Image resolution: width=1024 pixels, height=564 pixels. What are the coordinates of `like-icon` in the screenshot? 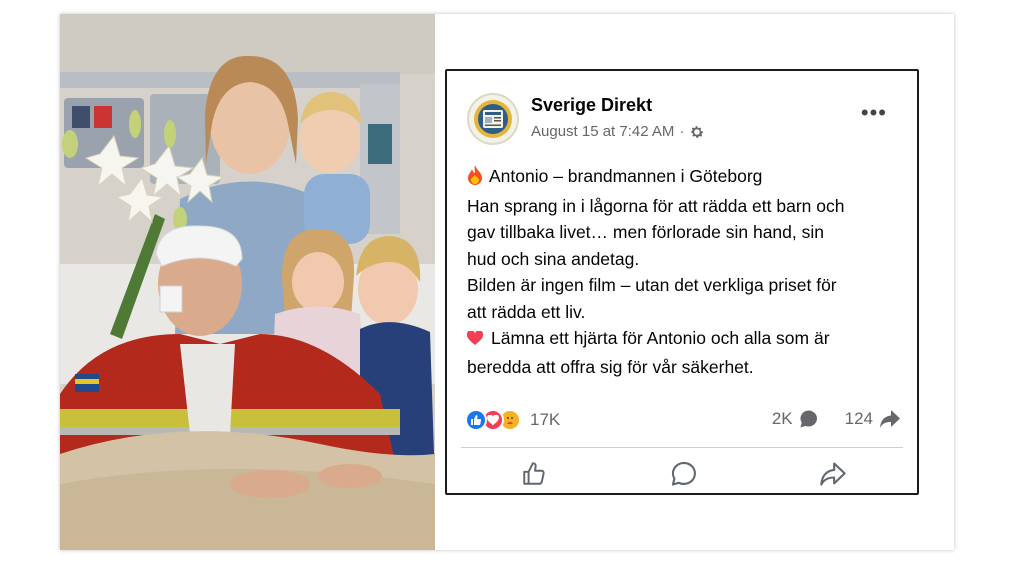 It's located at (476, 420).